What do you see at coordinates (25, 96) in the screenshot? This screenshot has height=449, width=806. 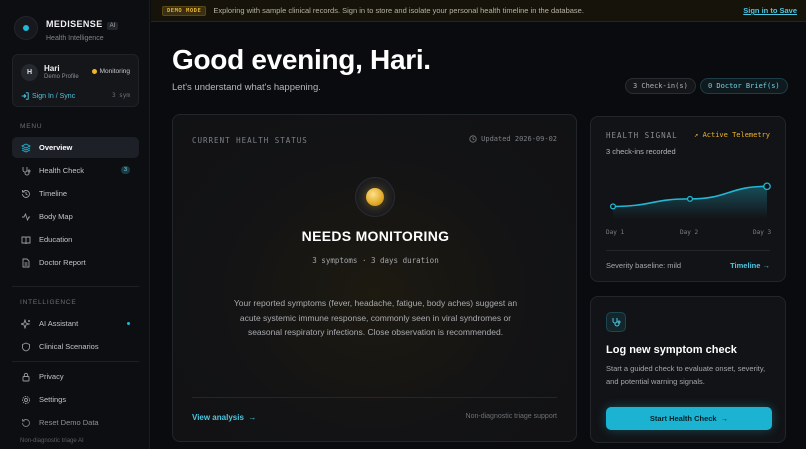 I see `signin-icon` at bounding box center [25, 96].